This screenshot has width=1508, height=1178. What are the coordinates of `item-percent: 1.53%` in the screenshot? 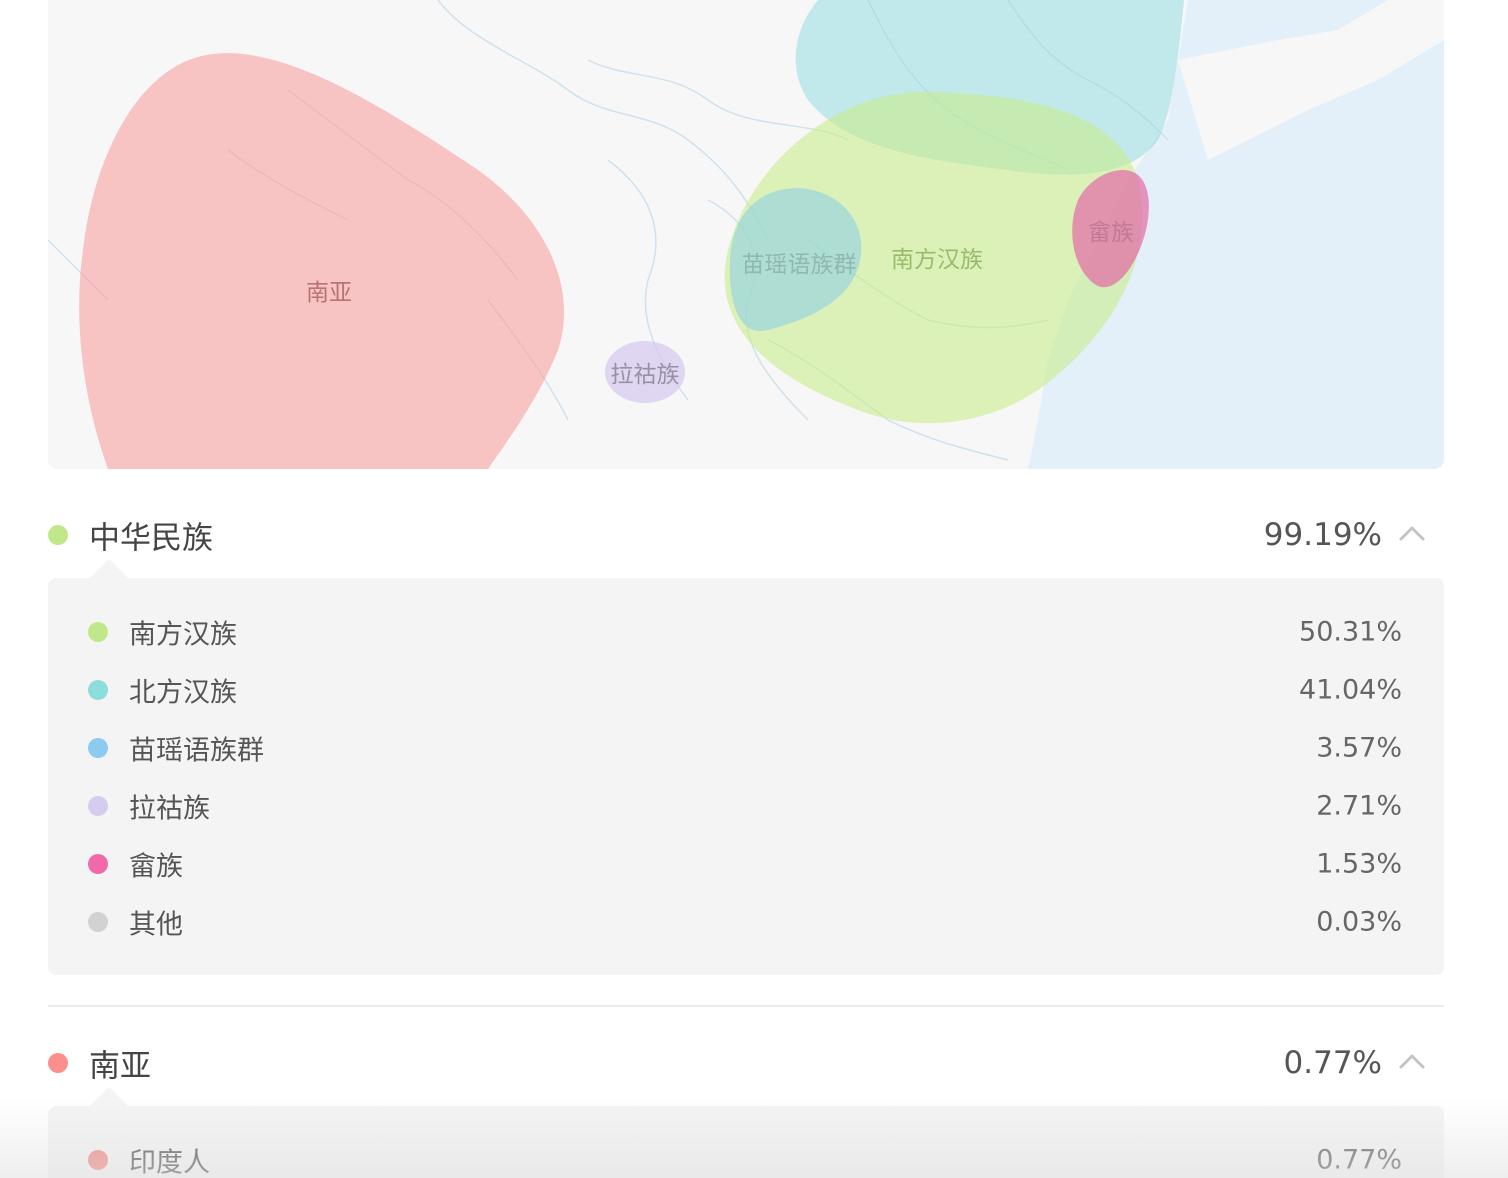 It's located at (1359, 864).